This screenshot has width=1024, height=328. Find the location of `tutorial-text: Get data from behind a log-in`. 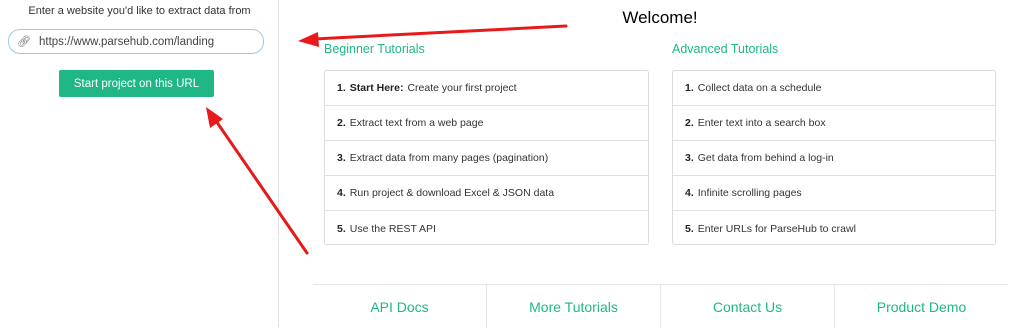

tutorial-text: Get data from behind a log-in is located at coordinates (765, 158).